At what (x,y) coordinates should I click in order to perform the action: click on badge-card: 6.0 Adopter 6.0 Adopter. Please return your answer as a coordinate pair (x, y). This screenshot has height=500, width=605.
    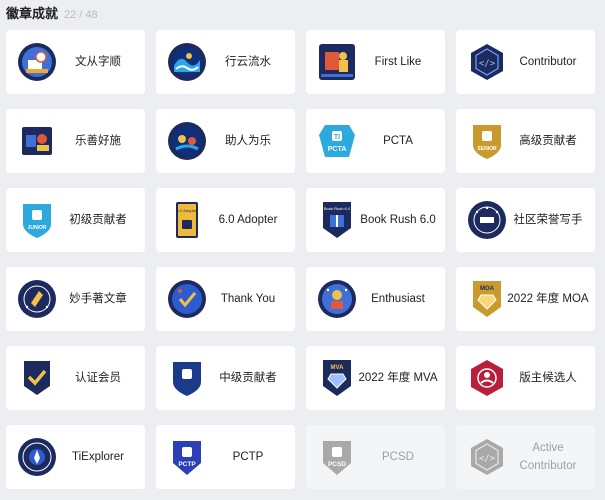
    Looking at the image, I should click on (225, 220).